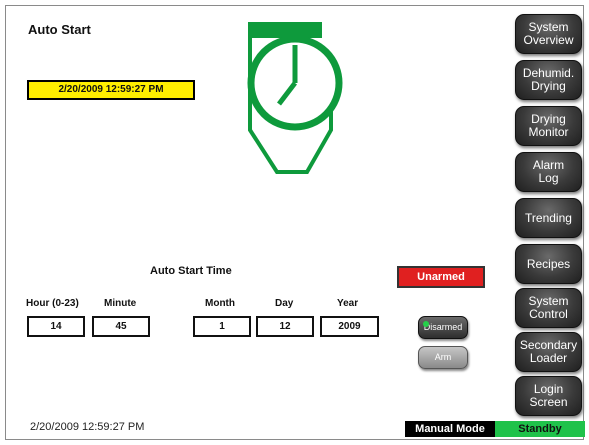  What do you see at coordinates (450, 429) in the screenshot?
I see `manual-mode-indicator: Manual Mode` at bounding box center [450, 429].